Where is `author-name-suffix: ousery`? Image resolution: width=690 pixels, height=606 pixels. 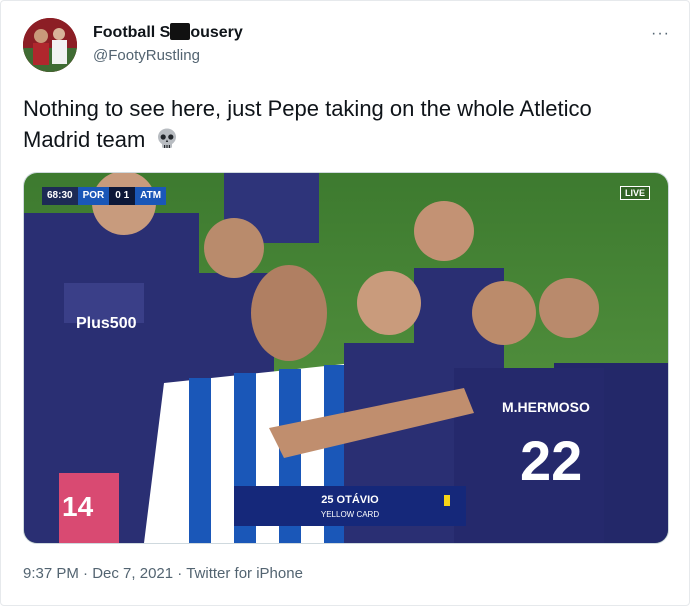
author-name-suffix: ousery is located at coordinates (216, 32).